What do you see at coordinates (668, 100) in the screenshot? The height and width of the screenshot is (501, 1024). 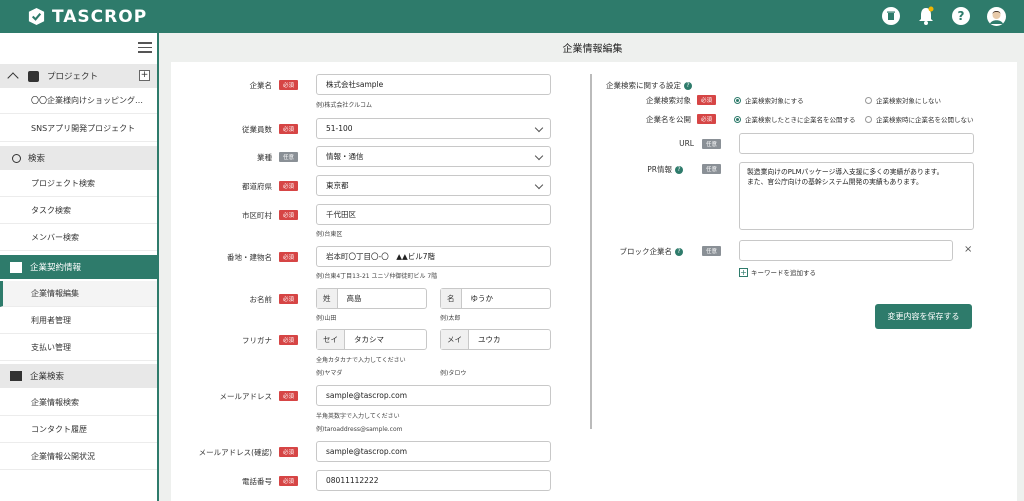 I see `field-label: 企業検索対象` at bounding box center [668, 100].